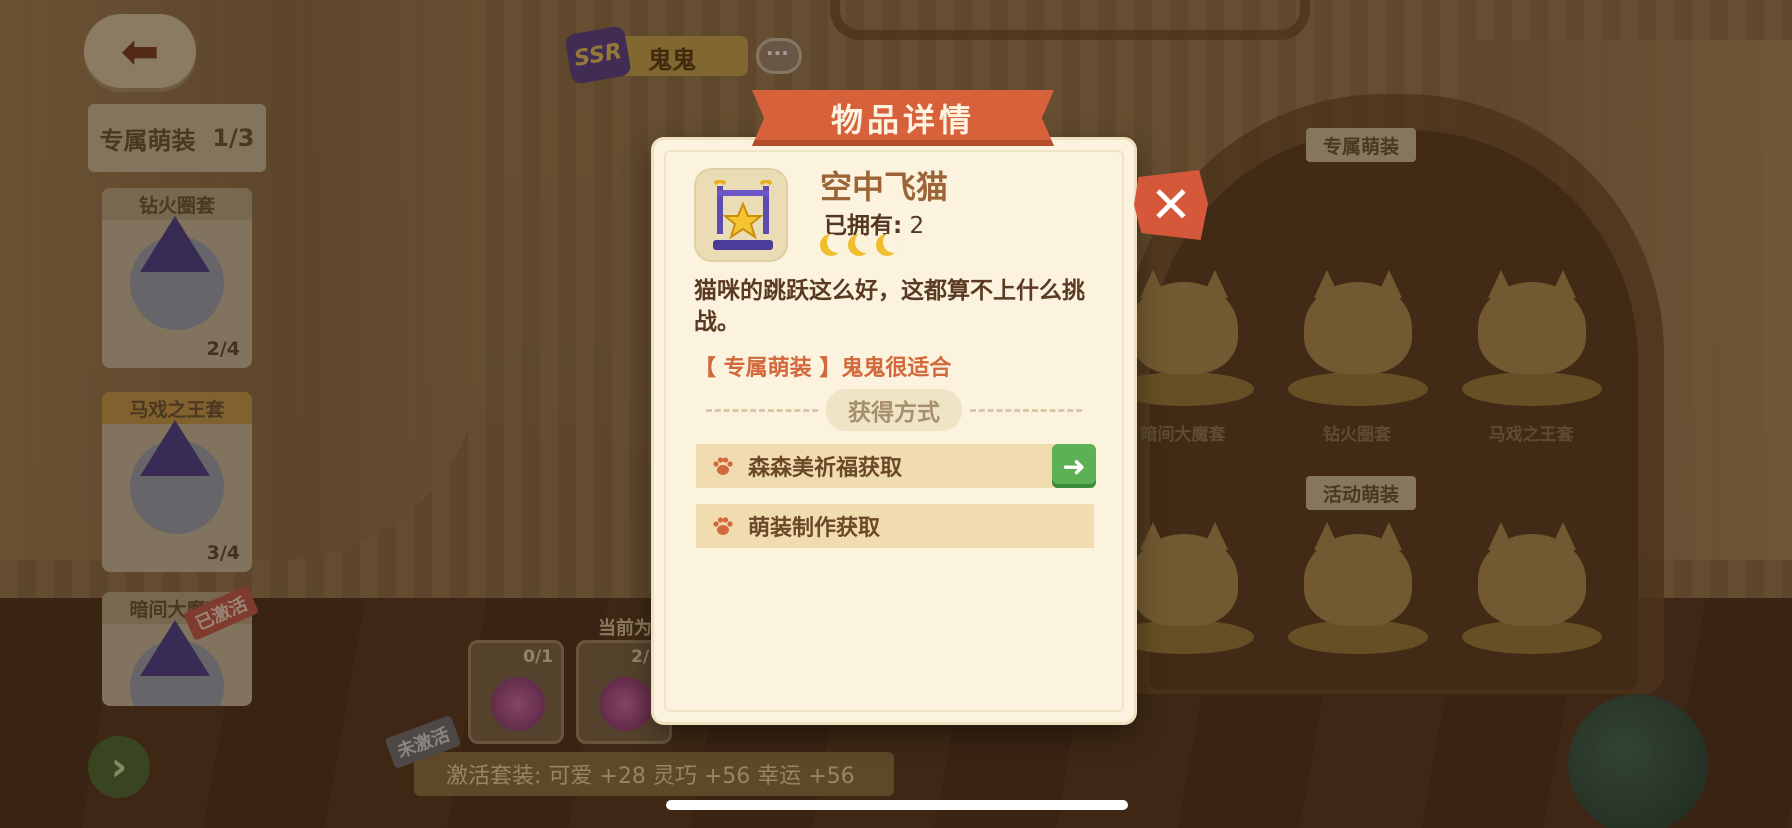 This screenshot has height=828, width=1792. Describe the element at coordinates (814, 528) in the screenshot. I see `obtain-source-label: 萌装制作获取` at that location.